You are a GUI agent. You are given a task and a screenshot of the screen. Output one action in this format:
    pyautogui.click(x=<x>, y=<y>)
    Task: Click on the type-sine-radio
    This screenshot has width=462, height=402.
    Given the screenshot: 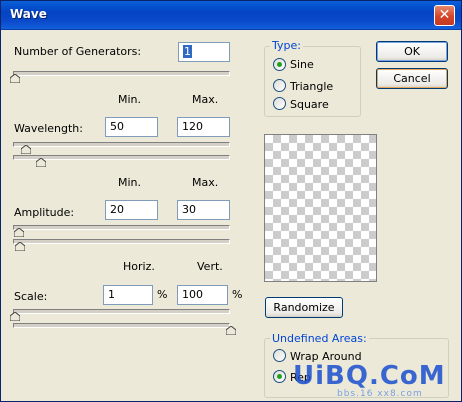 What is the action you would take?
    pyautogui.click(x=279, y=64)
    